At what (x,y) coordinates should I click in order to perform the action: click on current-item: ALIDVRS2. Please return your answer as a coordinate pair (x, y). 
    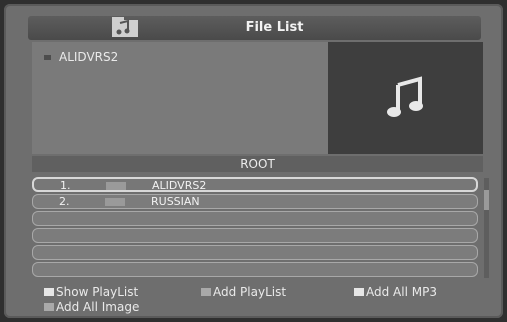
    Looking at the image, I should click on (81, 57).